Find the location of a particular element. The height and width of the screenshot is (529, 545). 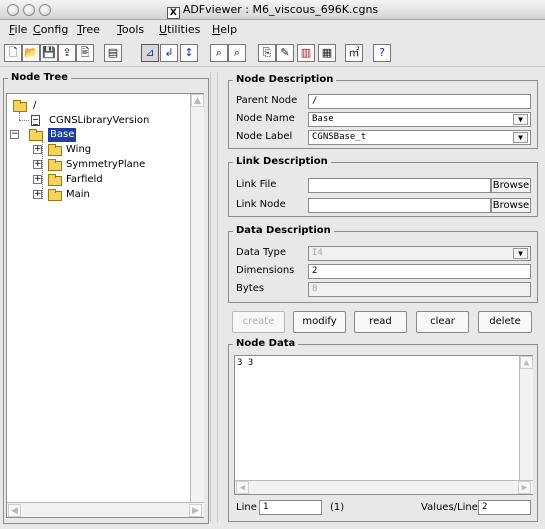

open-folder-icon: 📂 is located at coordinates (31, 53).